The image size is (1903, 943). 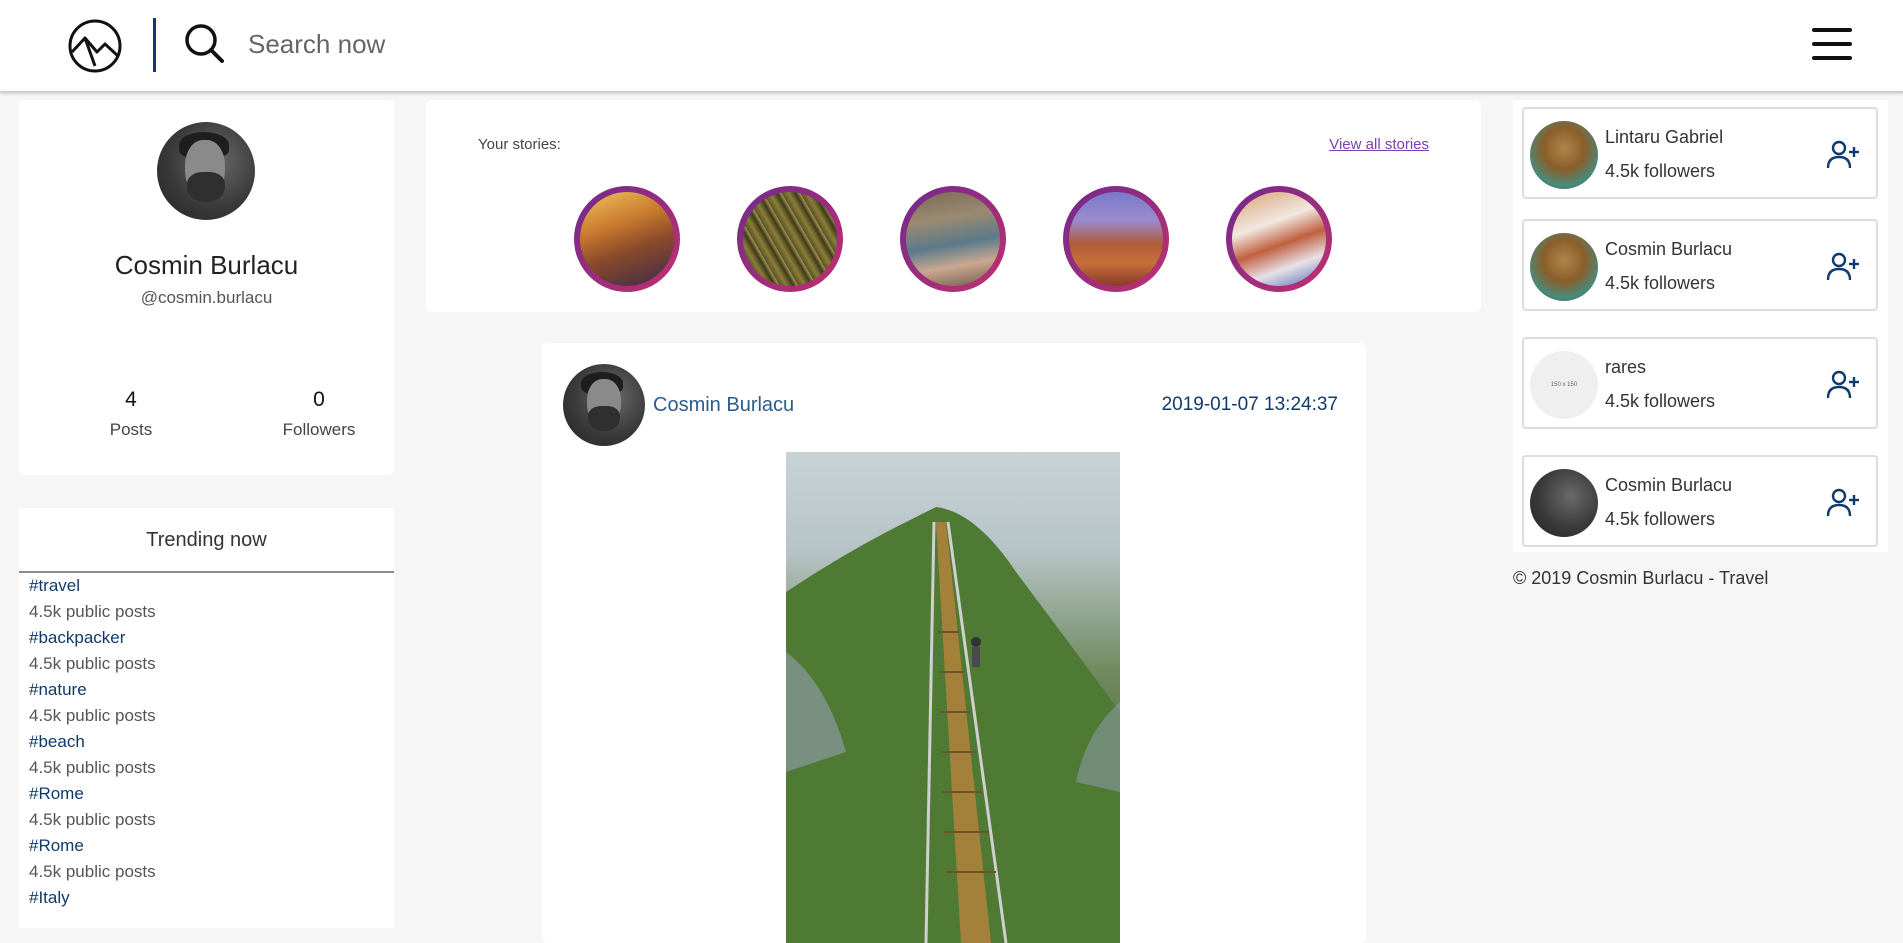 What do you see at coordinates (1664, 137) in the screenshot?
I see `suggestion-name: Lintaru Gabriel` at bounding box center [1664, 137].